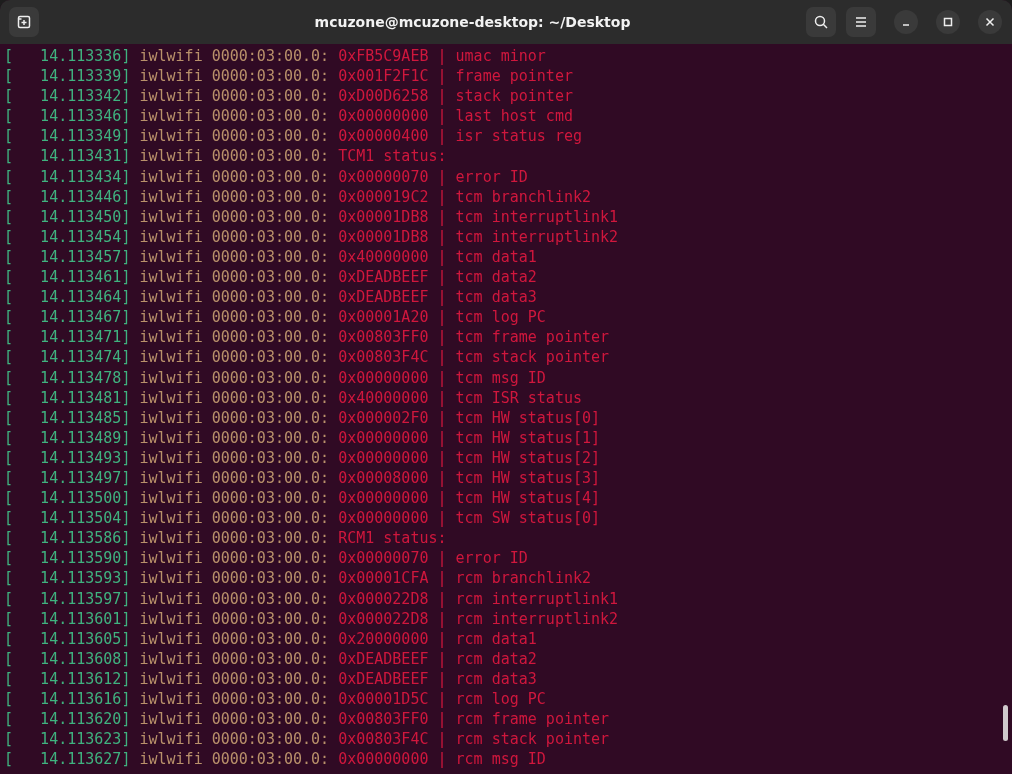 The width and height of the screenshot is (1012, 774). What do you see at coordinates (392, 156) in the screenshot?
I see `log-message: TCM1 status:` at bounding box center [392, 156].